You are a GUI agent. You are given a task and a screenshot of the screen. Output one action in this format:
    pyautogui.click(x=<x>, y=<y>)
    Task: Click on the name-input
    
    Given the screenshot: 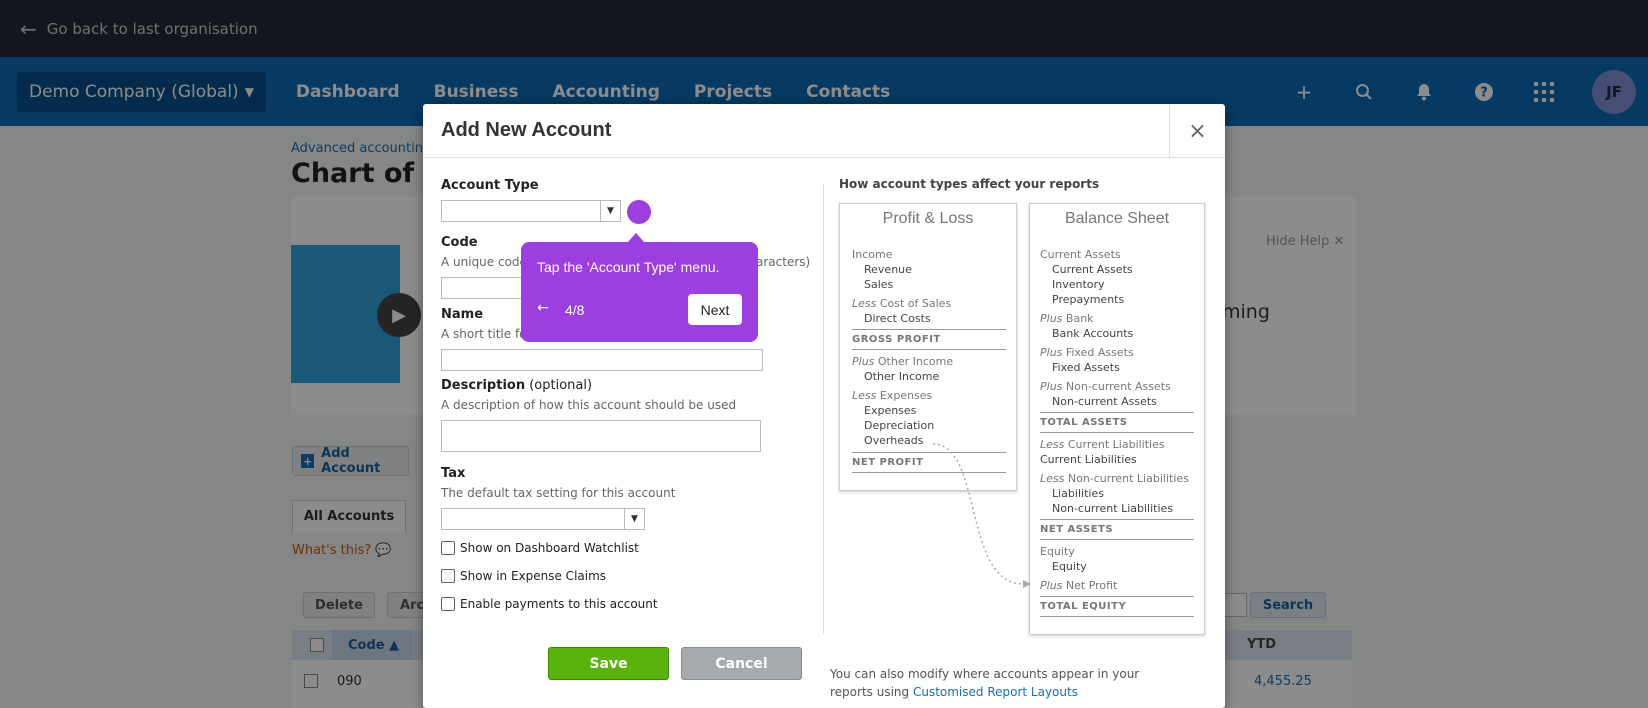 What is the action you would take?
    pyautogui.click(x=602, y=360)
    